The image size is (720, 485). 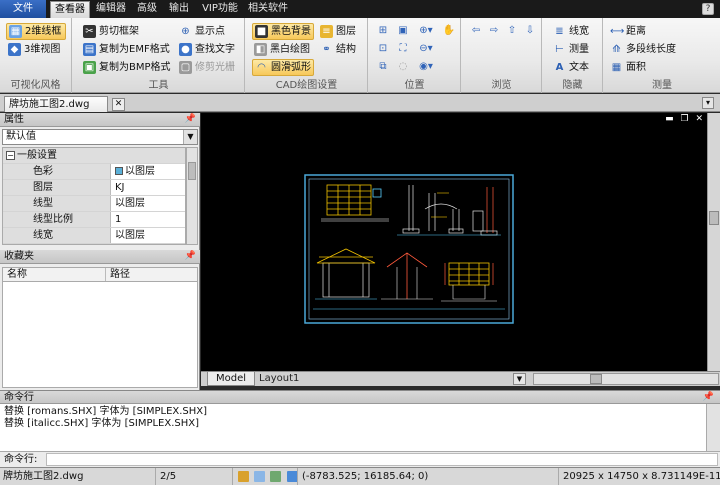 I want to click on zoom-out-icon: ⊖▾, so click(x=426, y=48).